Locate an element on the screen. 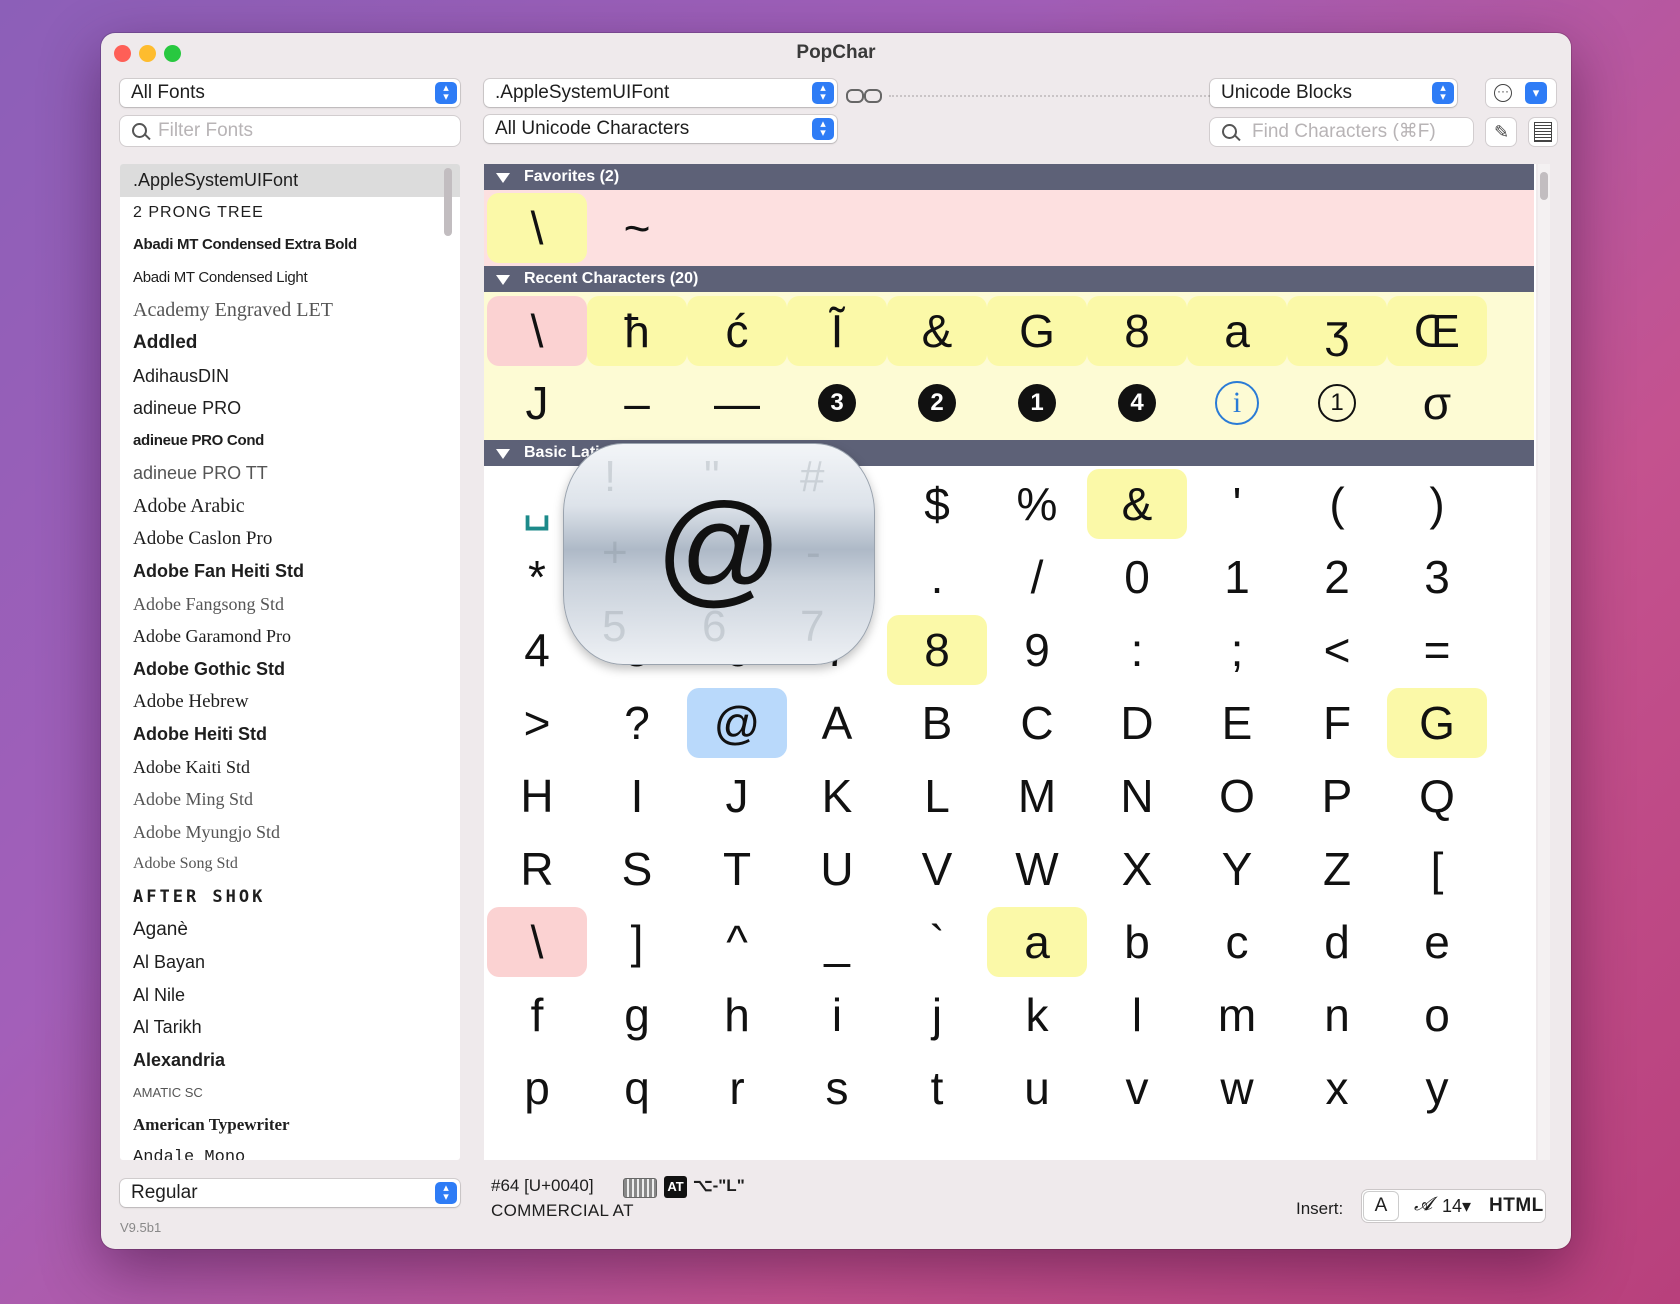  char-cell: f is located at coordinates (537, 1015).